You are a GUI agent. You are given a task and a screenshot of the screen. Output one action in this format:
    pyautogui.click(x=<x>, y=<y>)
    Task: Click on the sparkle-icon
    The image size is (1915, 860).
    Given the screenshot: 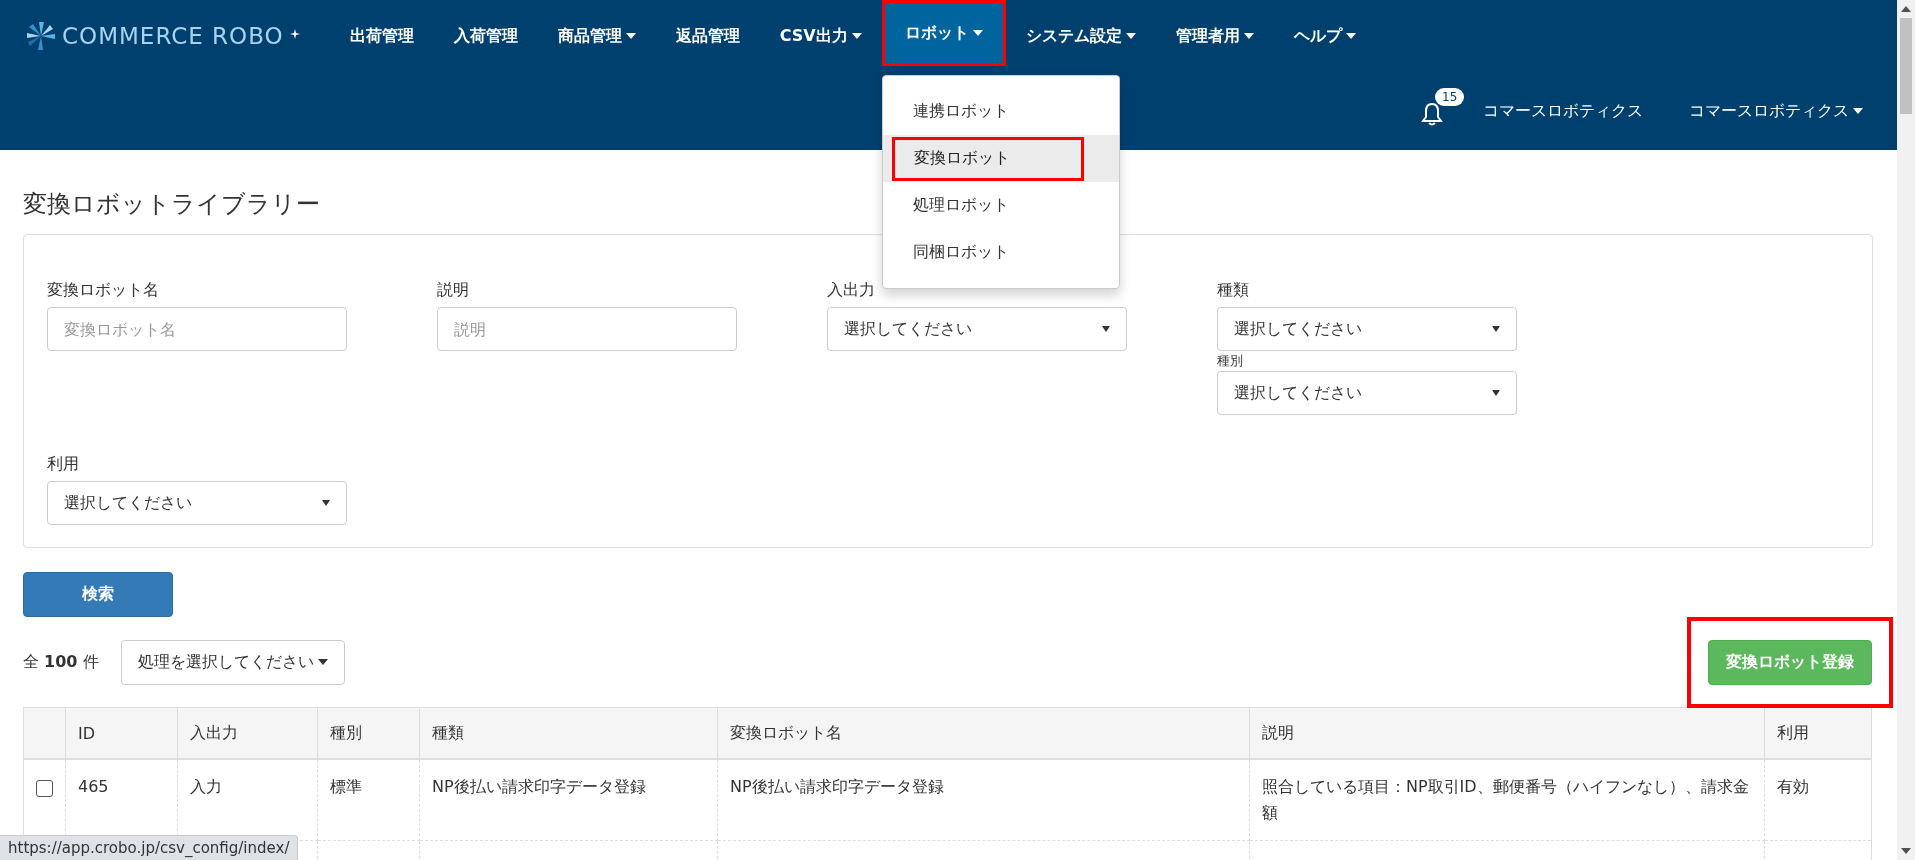 What is the action you would take?
    pyautogui.click(x=294, y=34)
    